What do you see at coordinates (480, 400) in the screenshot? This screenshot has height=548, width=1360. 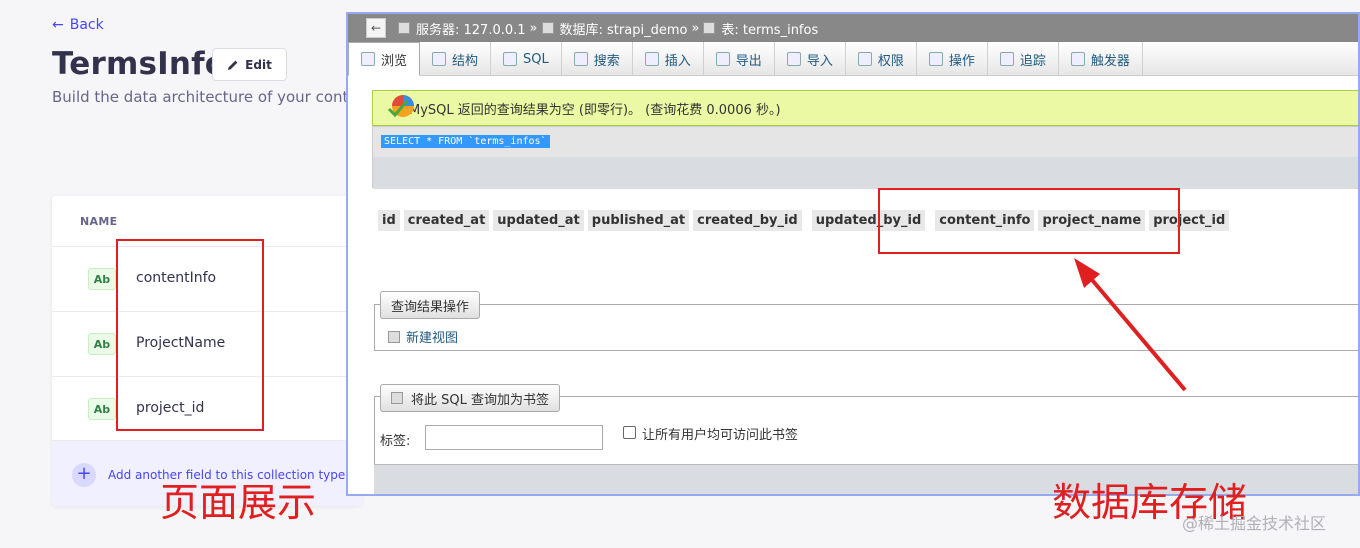 I see `bookmark-legend-label: 将此 SQL 查询加为书签` at bounding box center [480, 400].